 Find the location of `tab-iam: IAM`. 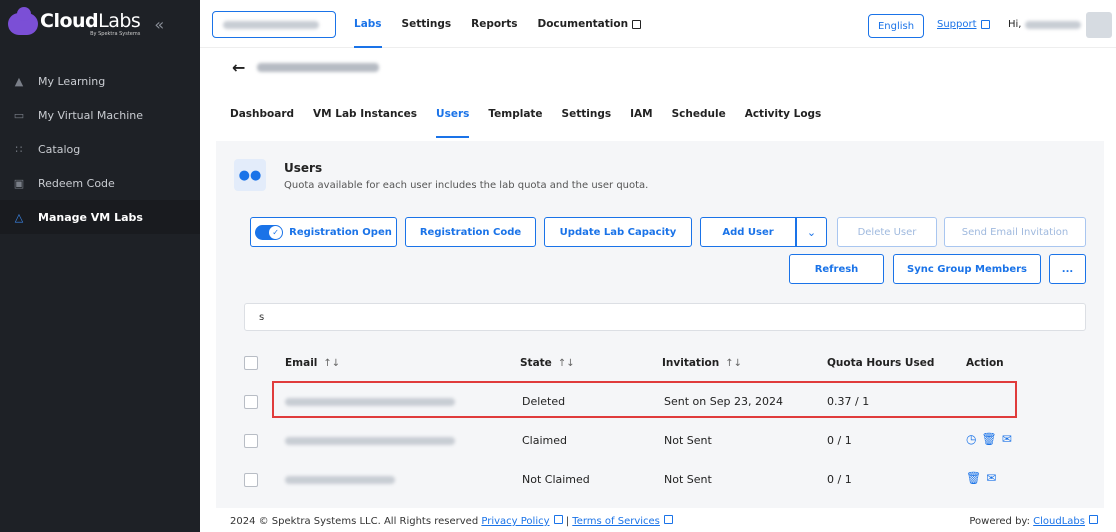

tab-iam: IAM is located at coordinates (641, 114).